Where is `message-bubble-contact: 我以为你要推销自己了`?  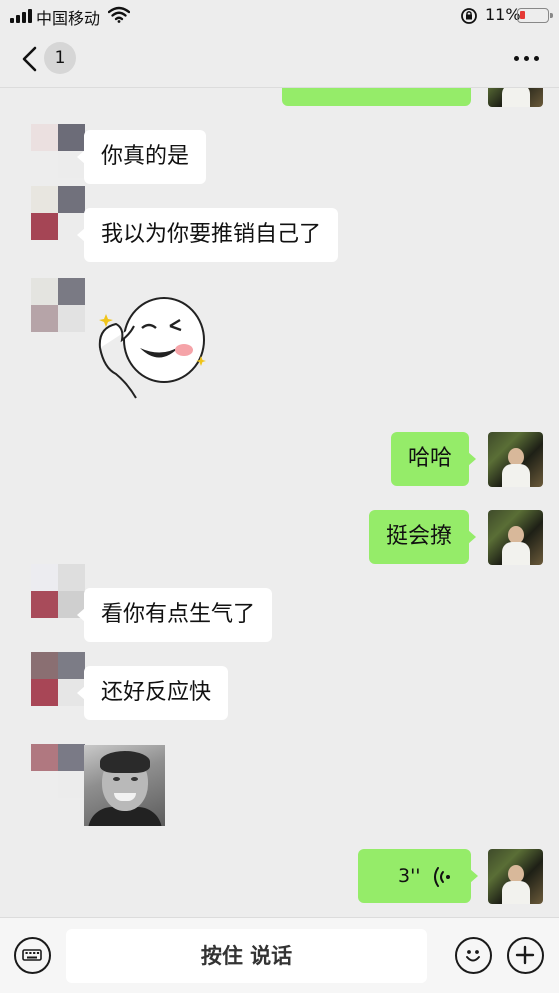
message-bubble-contact: 我以为你要推销自己了 is located at coordinates (207, 235).